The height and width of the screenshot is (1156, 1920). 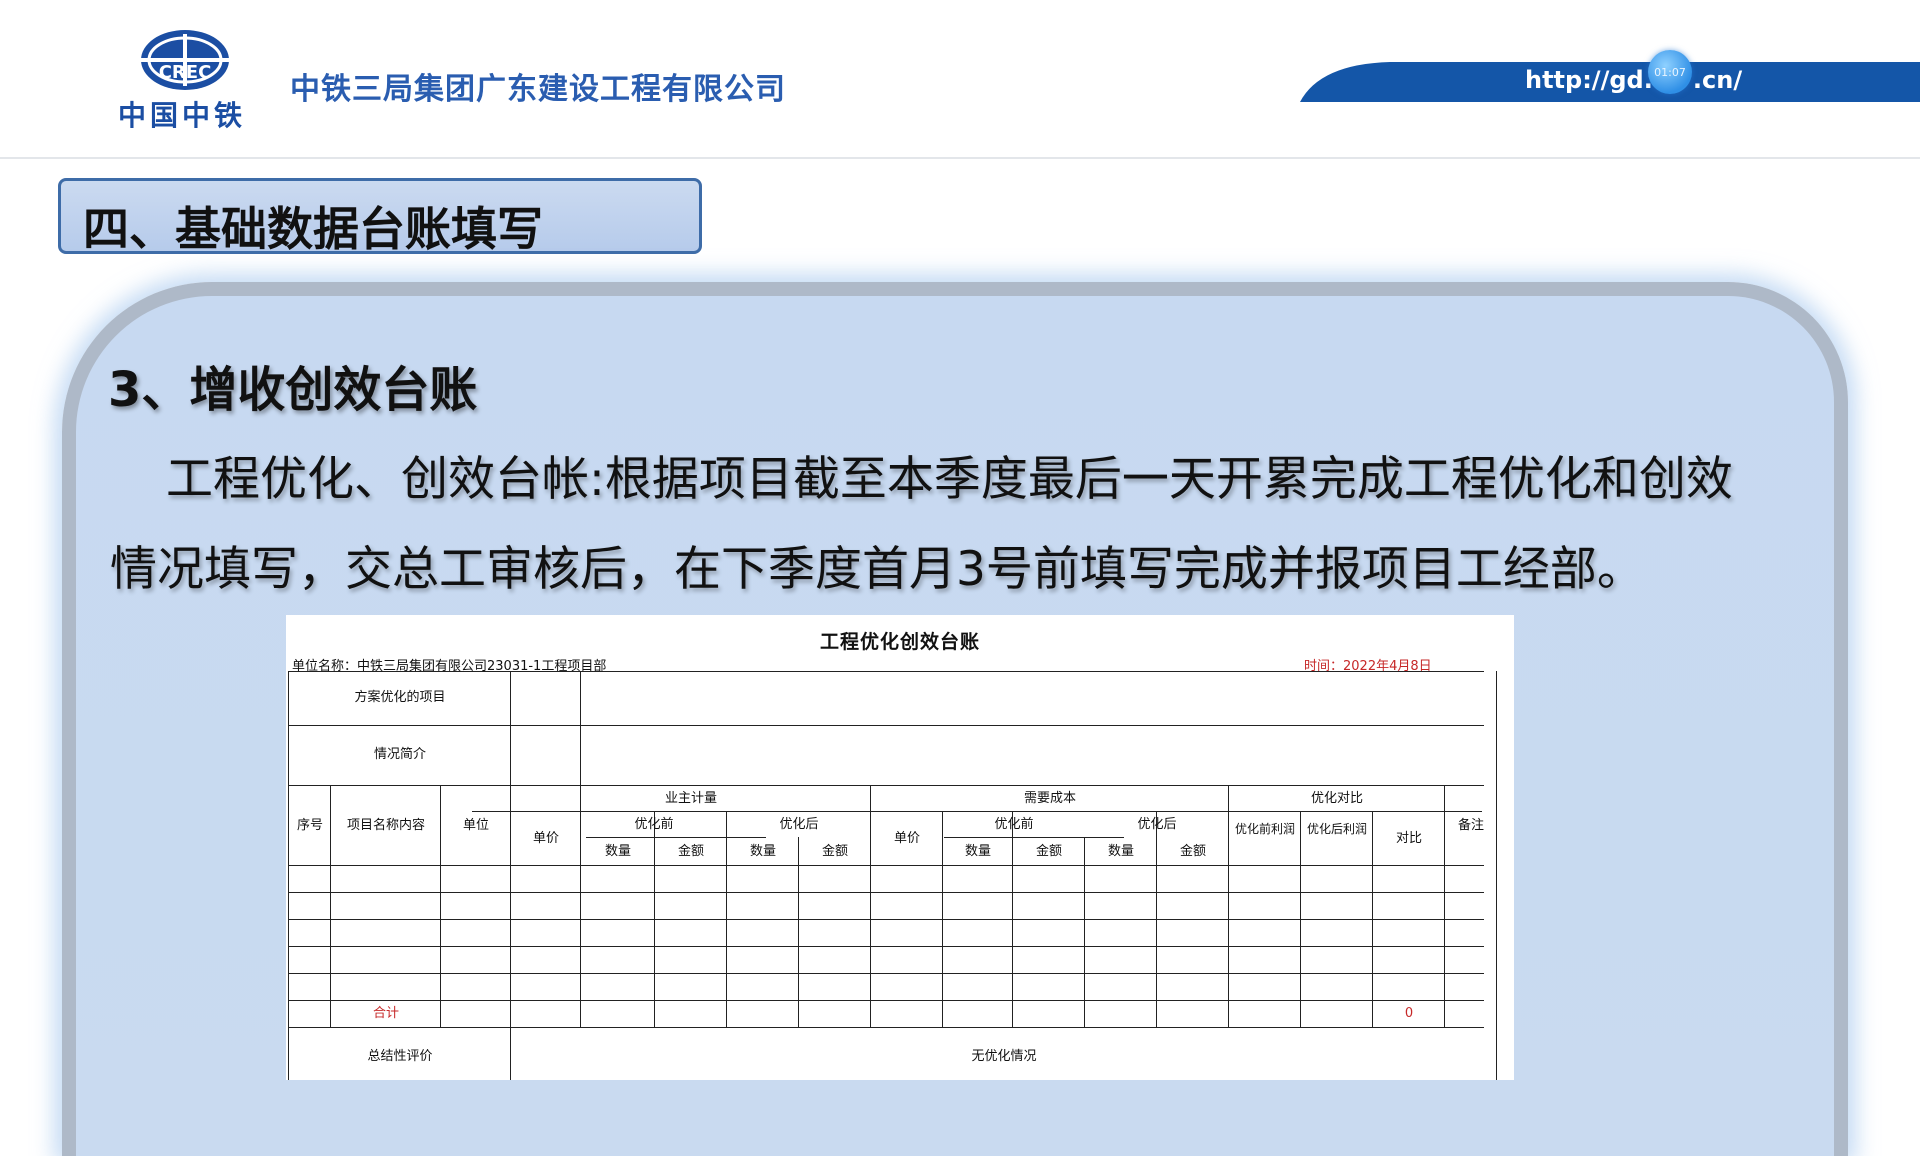 I want to click on subtitle: 3、增收创效台账, so click(x=293, y=390).